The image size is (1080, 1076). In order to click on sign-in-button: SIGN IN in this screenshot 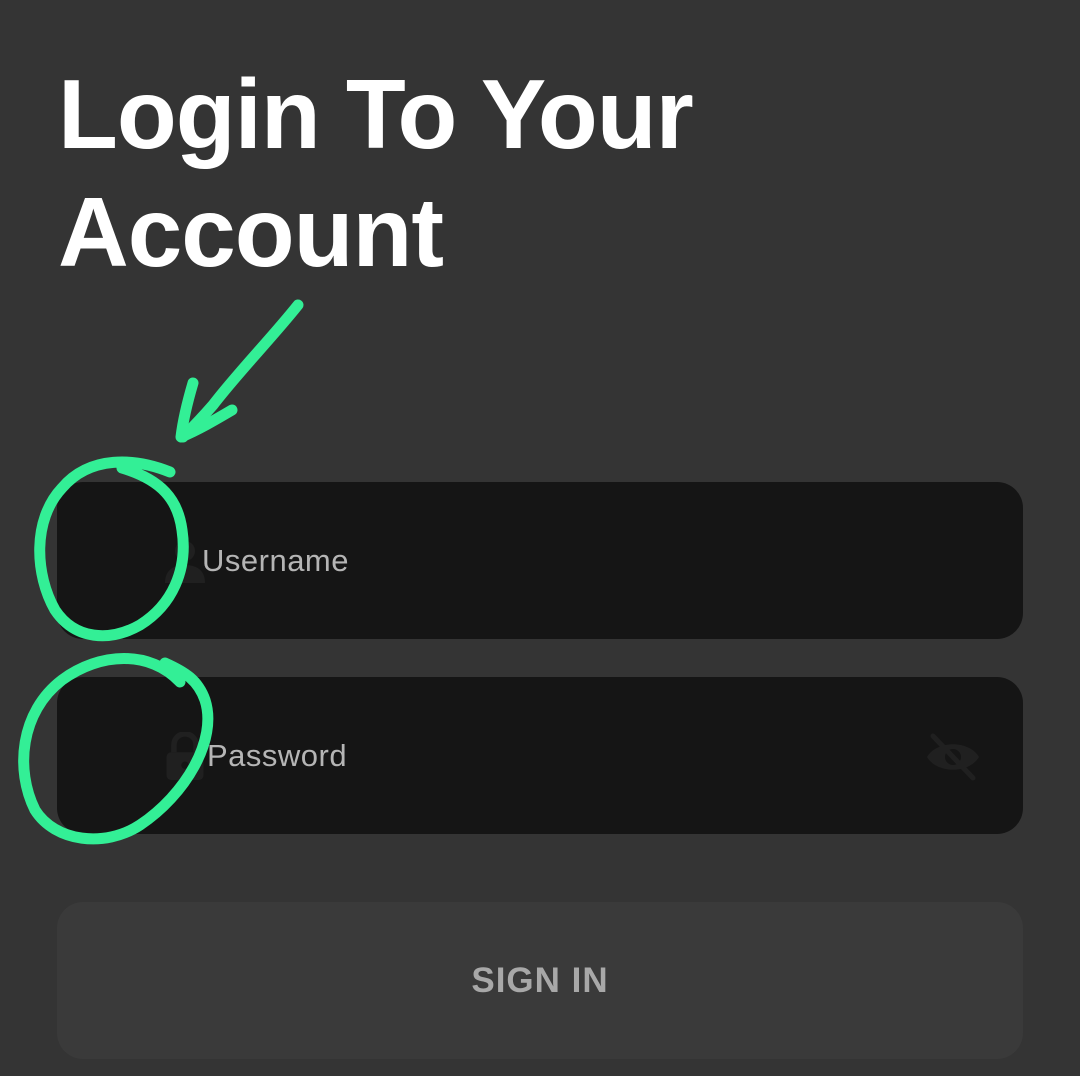, I will do `click(540, 980)`.